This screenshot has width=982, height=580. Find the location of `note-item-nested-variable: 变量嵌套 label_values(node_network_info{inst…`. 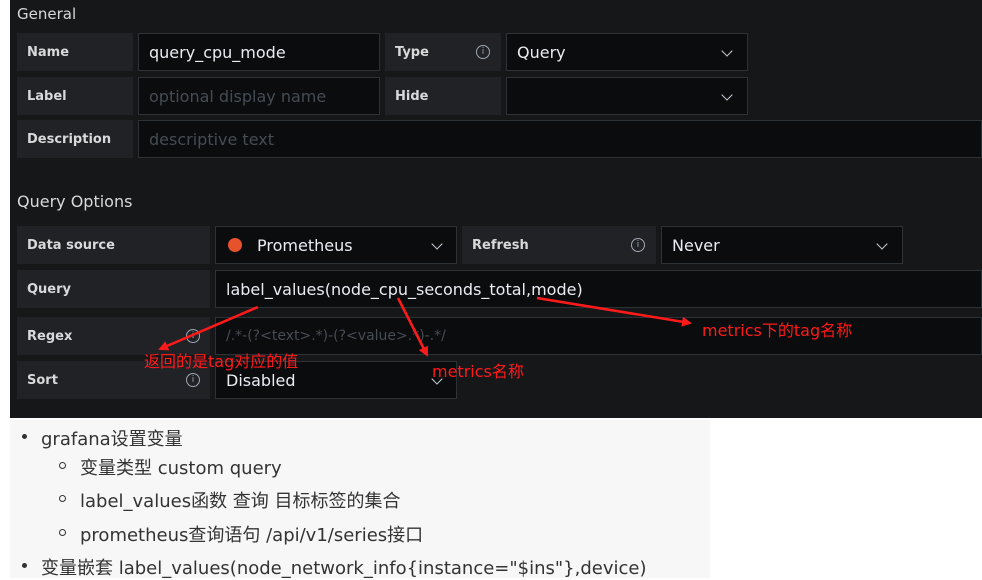

note-item-nested-variable: 变量嵌套 label_values(node_network_info{inst… is located at coordinates (344, 568).